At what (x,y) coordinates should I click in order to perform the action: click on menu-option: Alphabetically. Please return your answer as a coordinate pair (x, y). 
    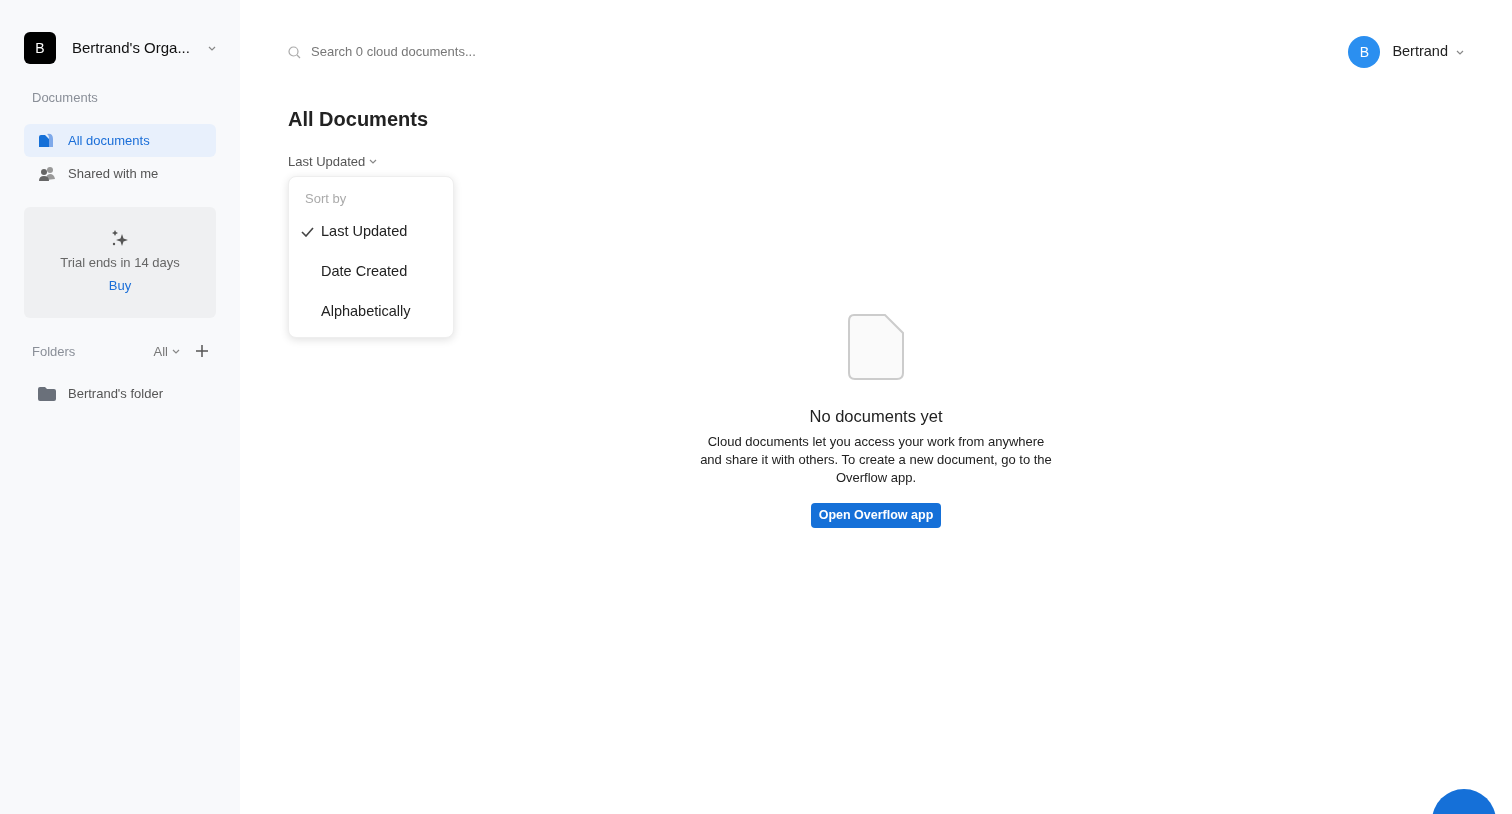
    Looking at the image, I should click on (371, 311).